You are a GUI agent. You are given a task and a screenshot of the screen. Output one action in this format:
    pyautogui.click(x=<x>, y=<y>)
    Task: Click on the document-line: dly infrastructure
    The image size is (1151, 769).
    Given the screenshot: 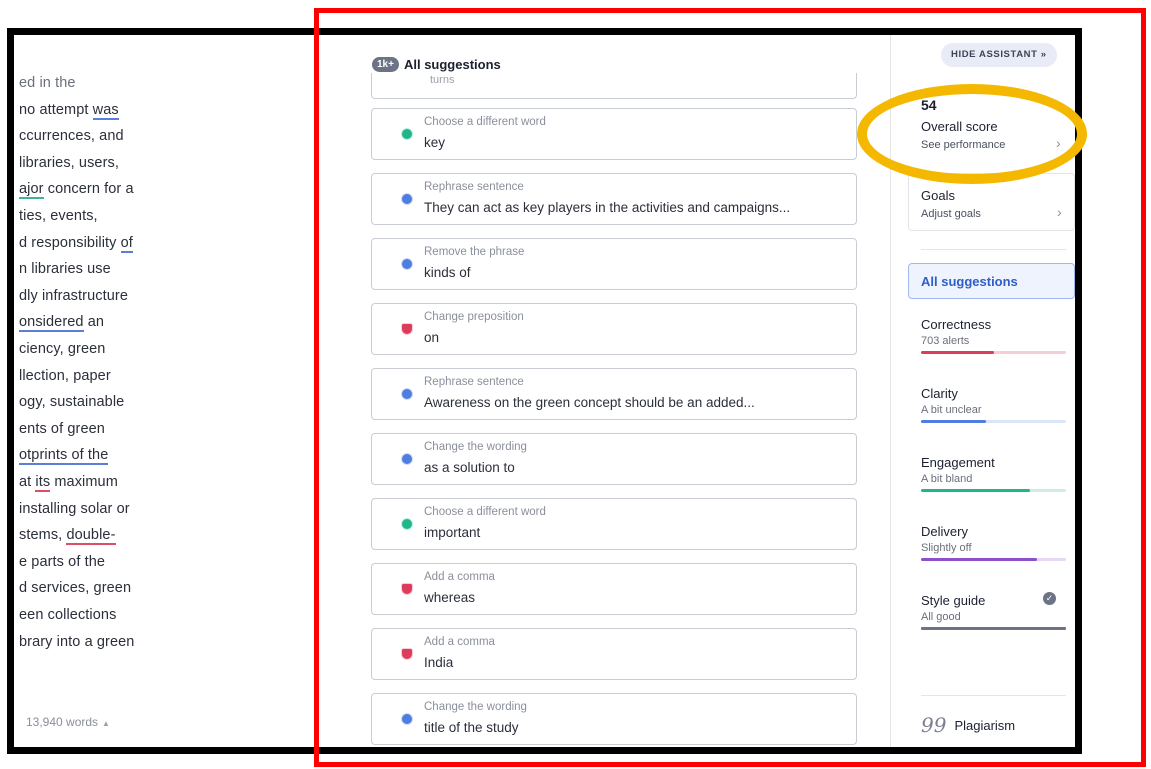 What is the action you would take?
    pyautogui.click(x=73, y=296)
    